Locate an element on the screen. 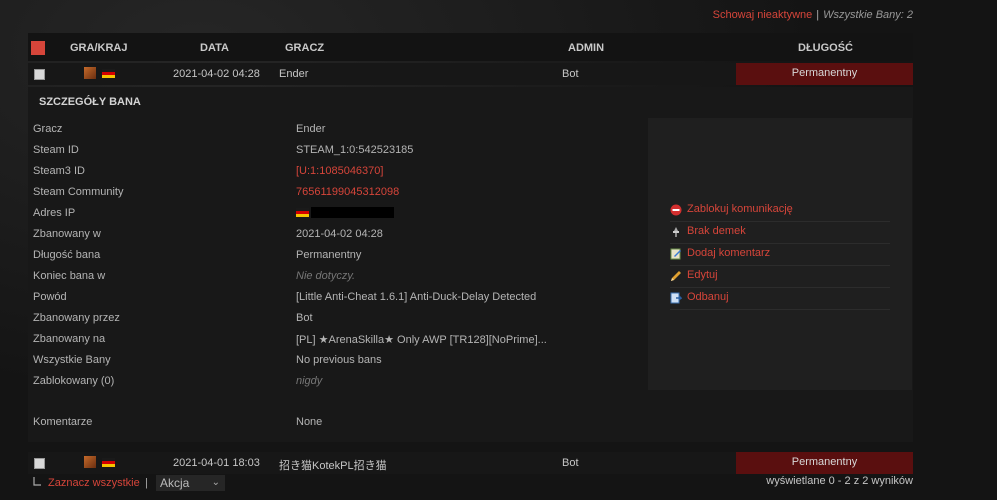 This screenshot has height=500, width=997. unban-icon is located at coordinates (676, 298).